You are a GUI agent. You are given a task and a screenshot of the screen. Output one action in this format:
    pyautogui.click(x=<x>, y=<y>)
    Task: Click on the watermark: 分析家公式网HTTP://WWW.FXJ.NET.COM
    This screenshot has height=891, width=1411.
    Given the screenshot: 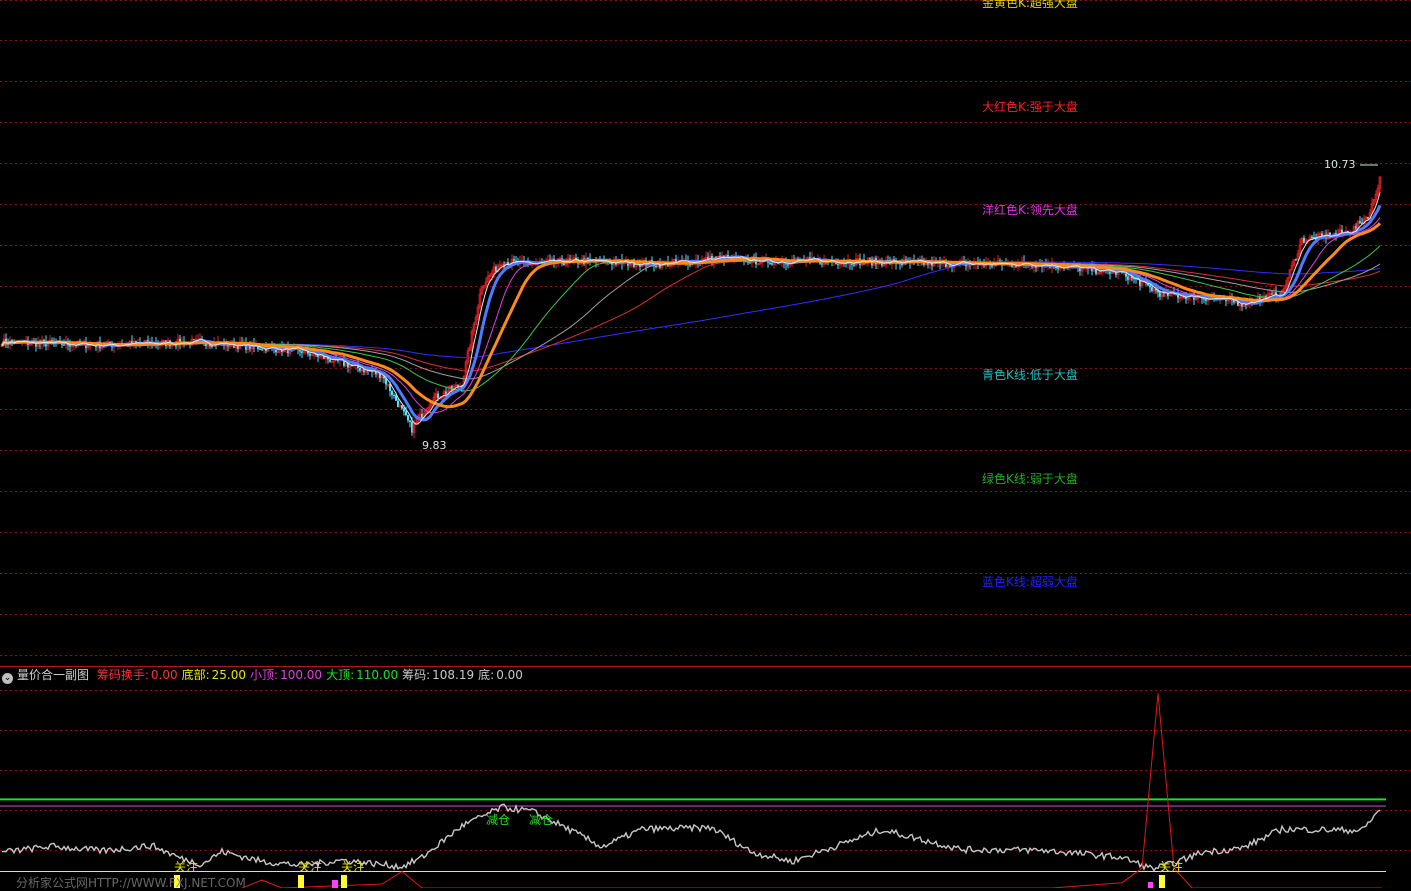 What is the action you would take?
    pyautogui.click(x=131, y=883)
    